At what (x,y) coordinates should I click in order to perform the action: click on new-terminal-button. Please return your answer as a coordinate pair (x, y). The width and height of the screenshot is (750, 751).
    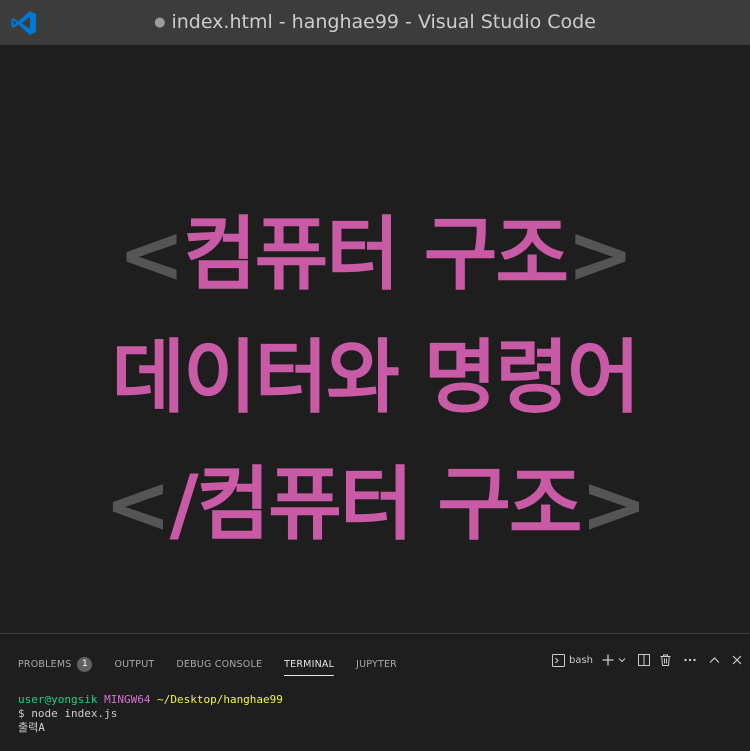
    Looking at the image, I should click on (608, 660).